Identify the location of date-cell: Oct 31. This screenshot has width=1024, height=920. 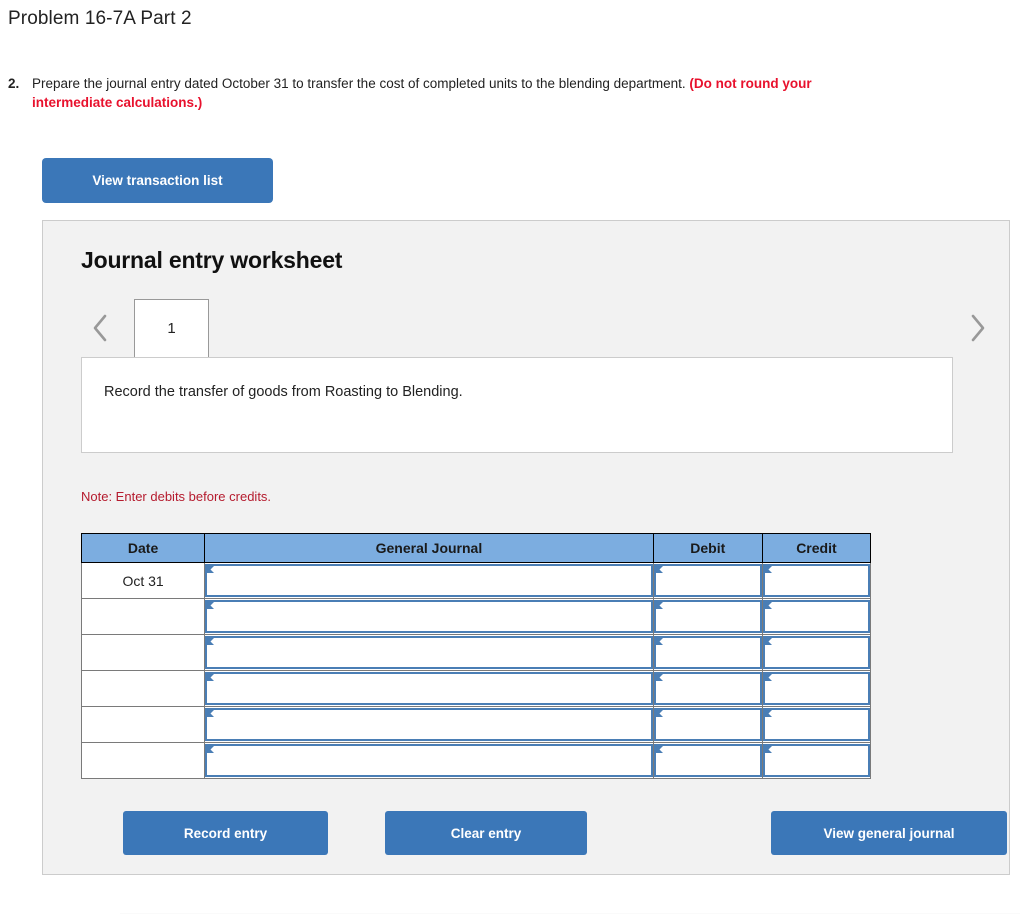
(143, 580).